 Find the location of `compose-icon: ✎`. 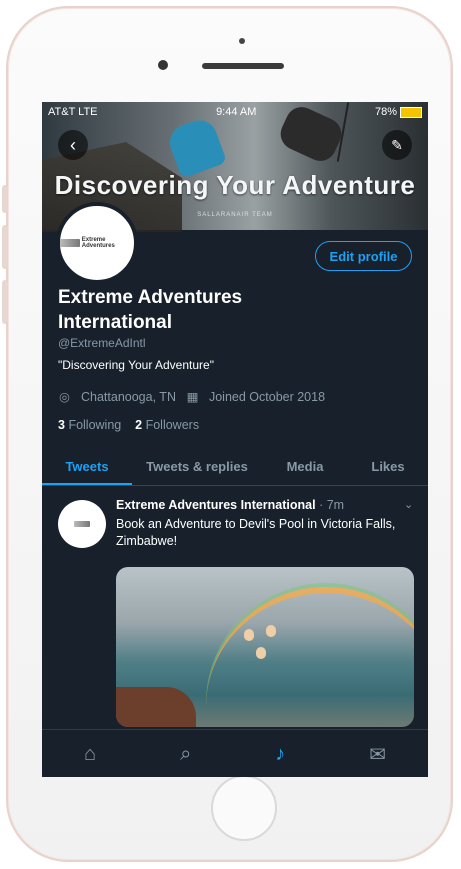

compose-icon: ✎ is located at coordinates (397, 144).